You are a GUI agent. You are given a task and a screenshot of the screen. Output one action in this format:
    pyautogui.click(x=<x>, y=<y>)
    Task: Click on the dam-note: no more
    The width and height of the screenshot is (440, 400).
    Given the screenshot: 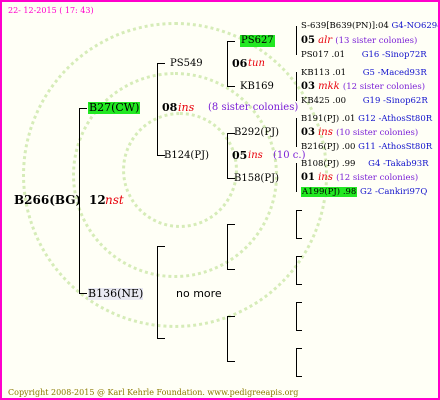 What is the action you would take?
    pyautogui.click(x=199, y=293)
    